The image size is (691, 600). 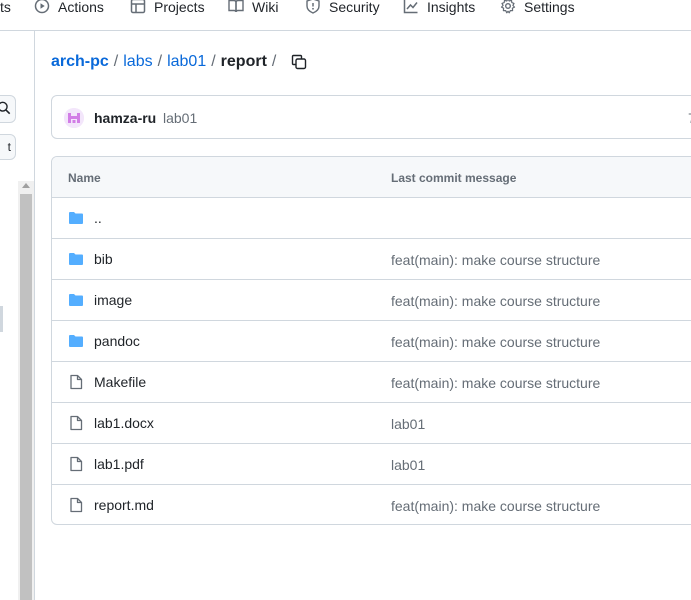 I want to click on nav-item-label: Projects, so click(x=179, y=7).